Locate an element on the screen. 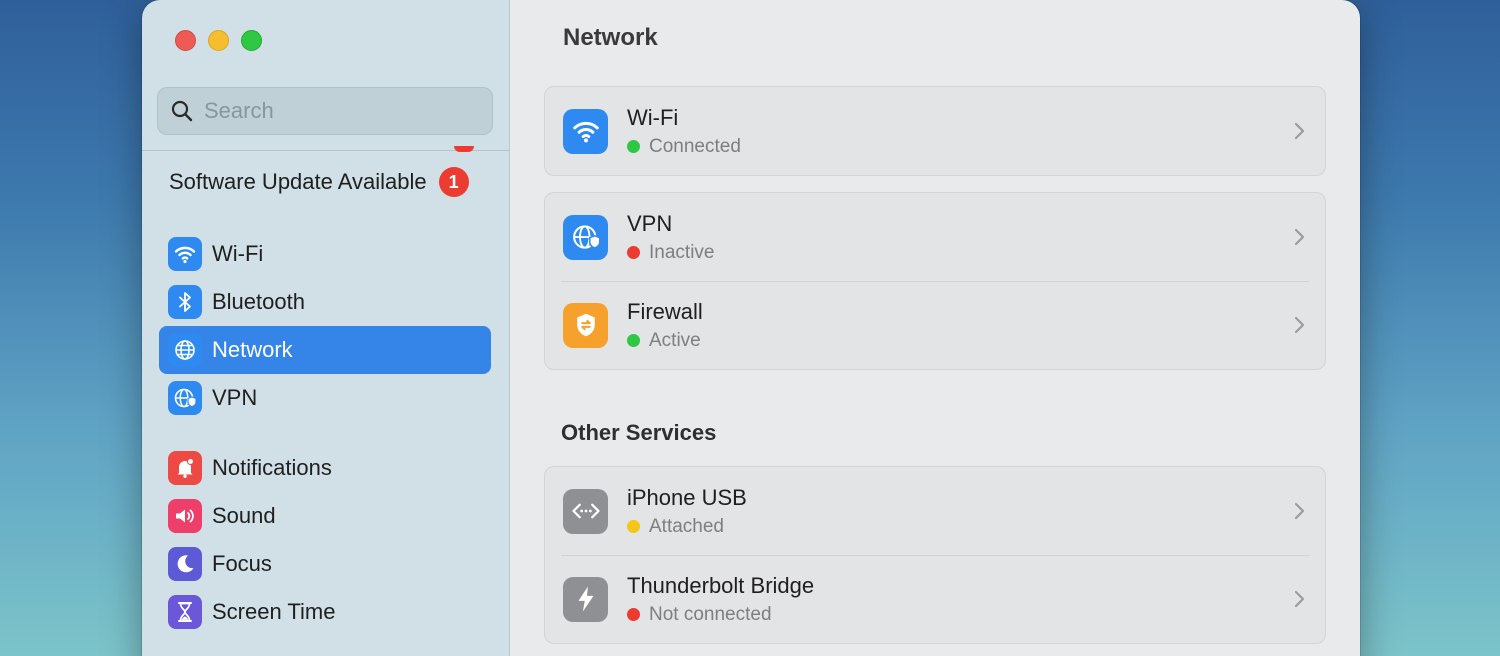 This screenshot has height=656, width=1500. sidebar-item-vpn: VPN is located at coordinates (325, 398).